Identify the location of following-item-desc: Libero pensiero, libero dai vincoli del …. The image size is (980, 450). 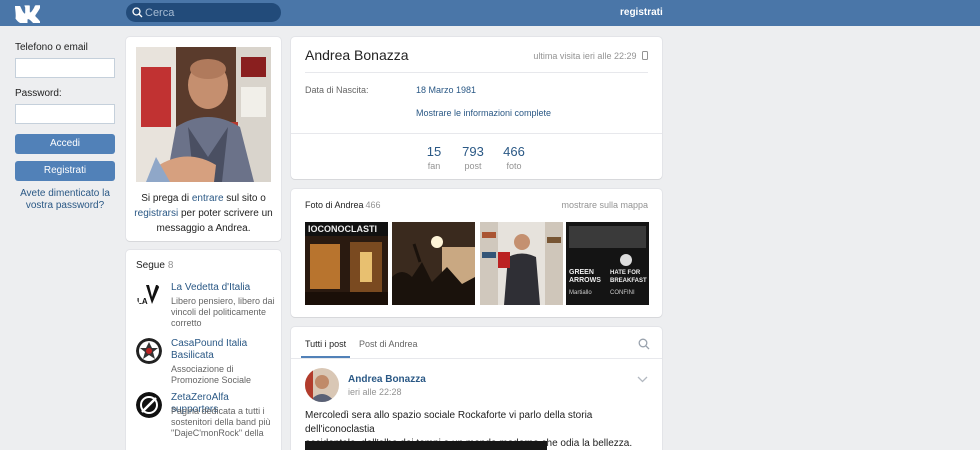
(223, 312).